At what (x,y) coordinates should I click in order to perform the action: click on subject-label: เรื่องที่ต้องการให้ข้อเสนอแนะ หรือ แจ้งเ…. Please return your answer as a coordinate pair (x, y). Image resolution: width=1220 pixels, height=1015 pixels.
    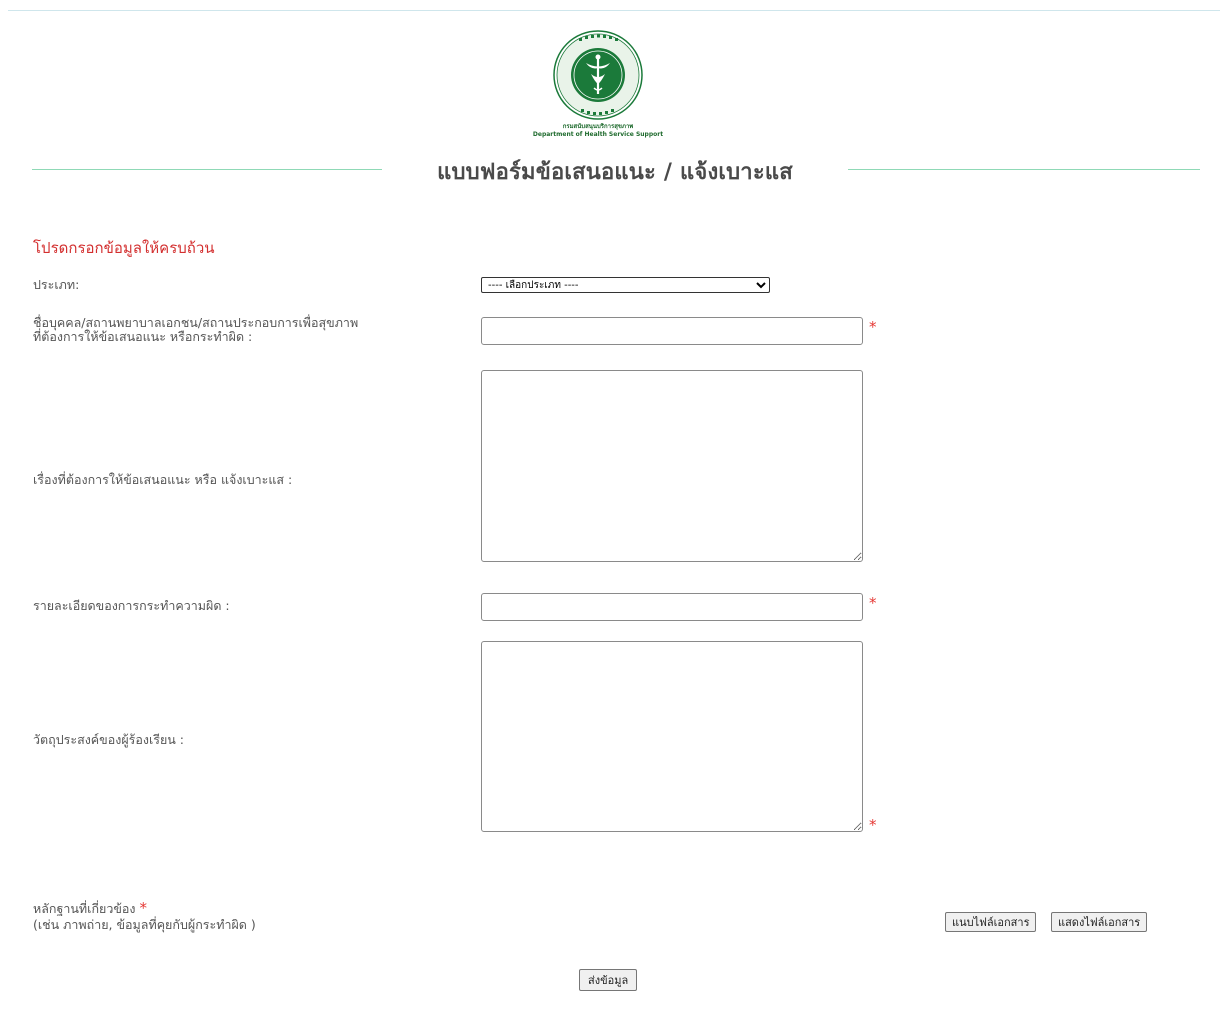
    Looking at the image, I should click on (163, 479).